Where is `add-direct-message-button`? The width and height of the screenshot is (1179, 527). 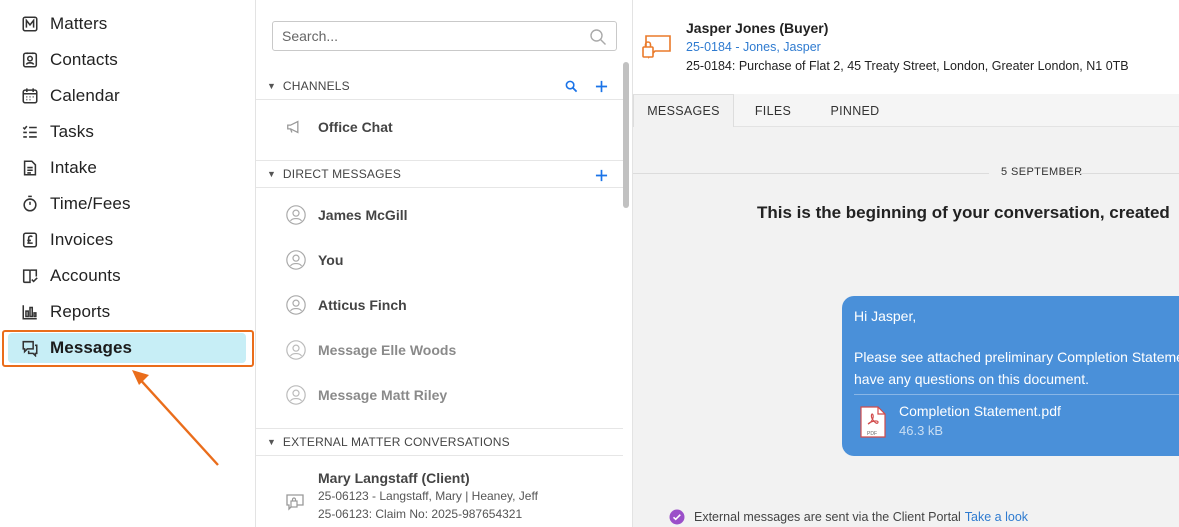 add-direct-message-button is located at coordinates (601, 175).